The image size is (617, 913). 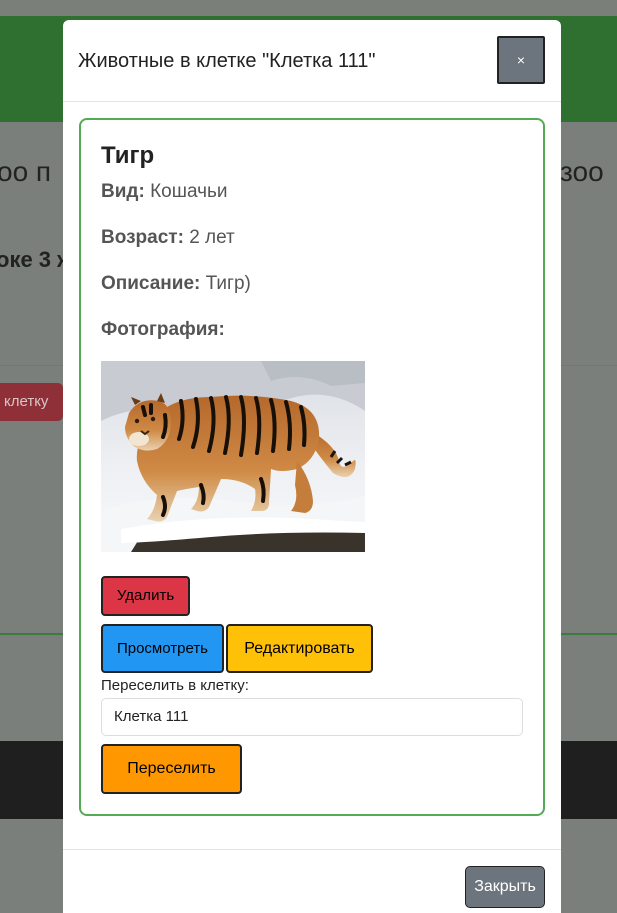 I want to click on age-label: Возраст:, so click(x=142, y=237).